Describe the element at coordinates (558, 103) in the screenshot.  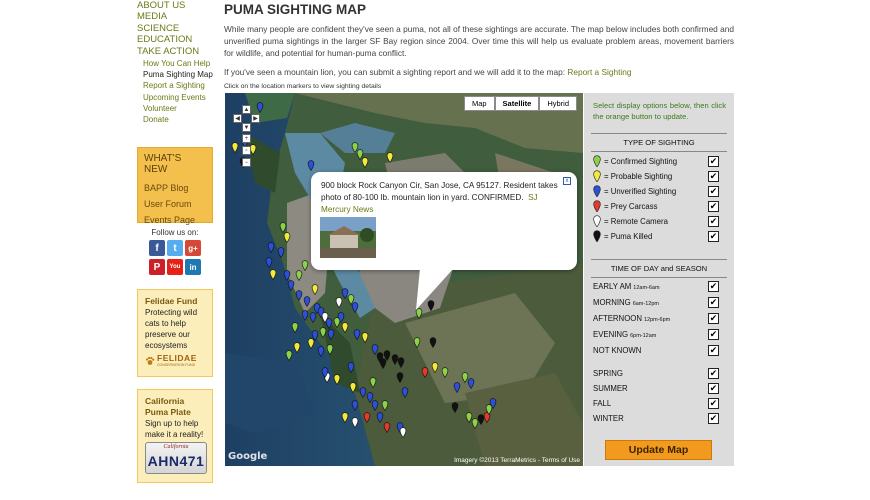
I see `map-type-hybrid: Hybrid` at that location.